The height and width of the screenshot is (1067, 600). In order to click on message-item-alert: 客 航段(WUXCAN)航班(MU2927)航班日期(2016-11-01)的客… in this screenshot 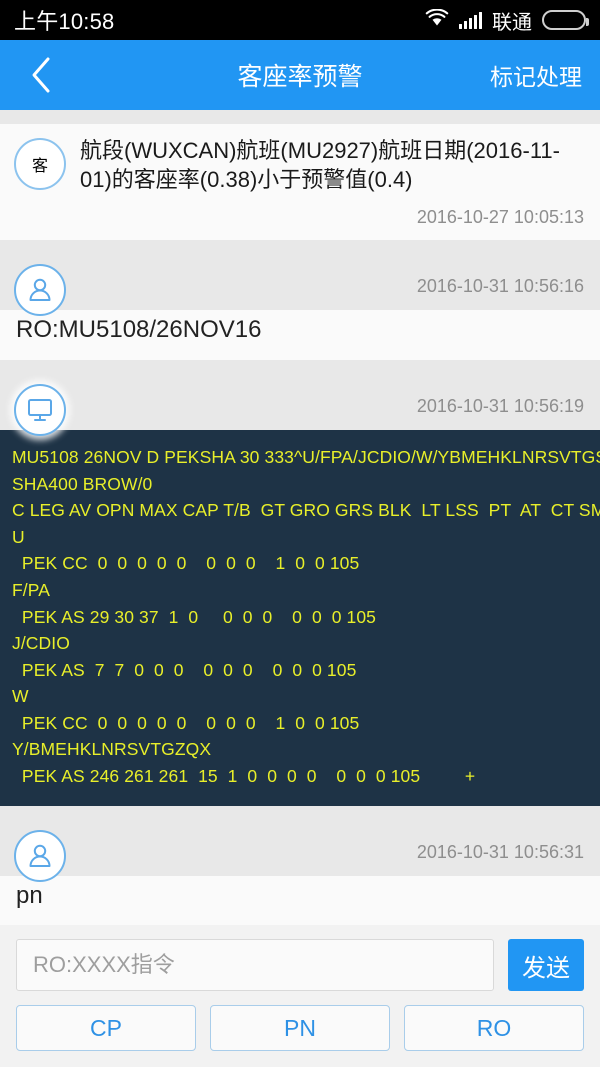, I will do `click(300, 182)`.